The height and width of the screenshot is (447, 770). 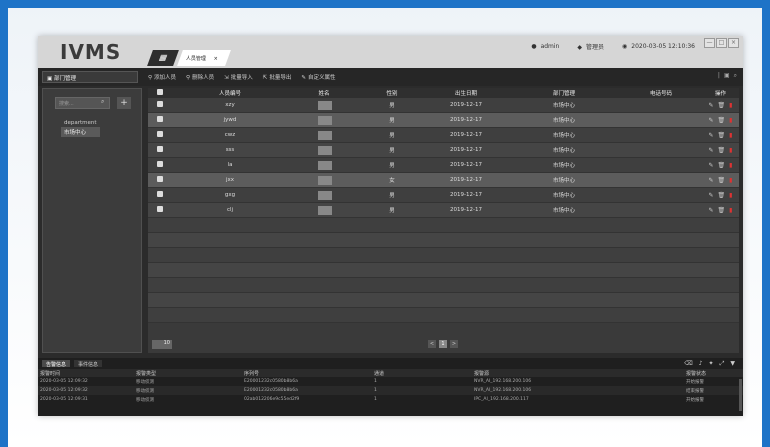 What do you see at coordinates (466, 93) in the screenshot?
I see `col-header-birth: 出生日期` at bounding box center [466, 93].